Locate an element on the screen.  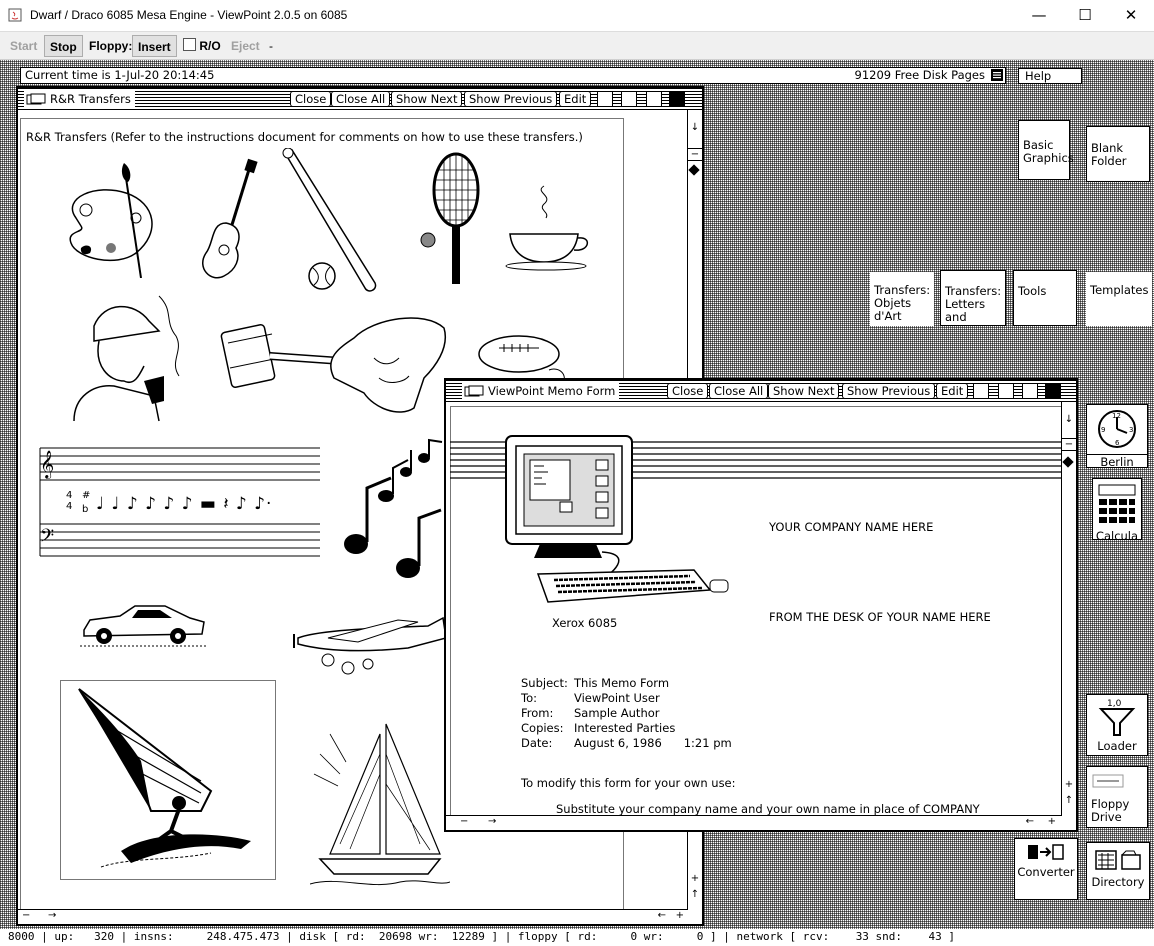
rr-close-button: Close is located at coordinates (311, 99).